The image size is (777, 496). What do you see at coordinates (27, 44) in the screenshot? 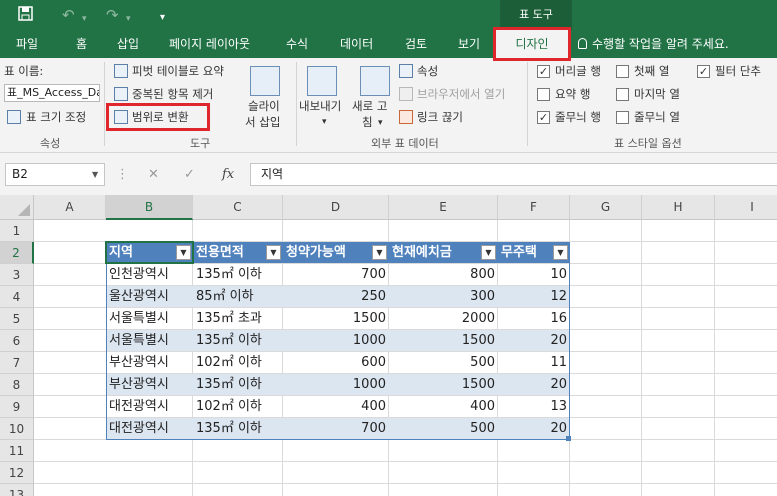
I see `tab-file: 파일` at bounding box center [27, 44].